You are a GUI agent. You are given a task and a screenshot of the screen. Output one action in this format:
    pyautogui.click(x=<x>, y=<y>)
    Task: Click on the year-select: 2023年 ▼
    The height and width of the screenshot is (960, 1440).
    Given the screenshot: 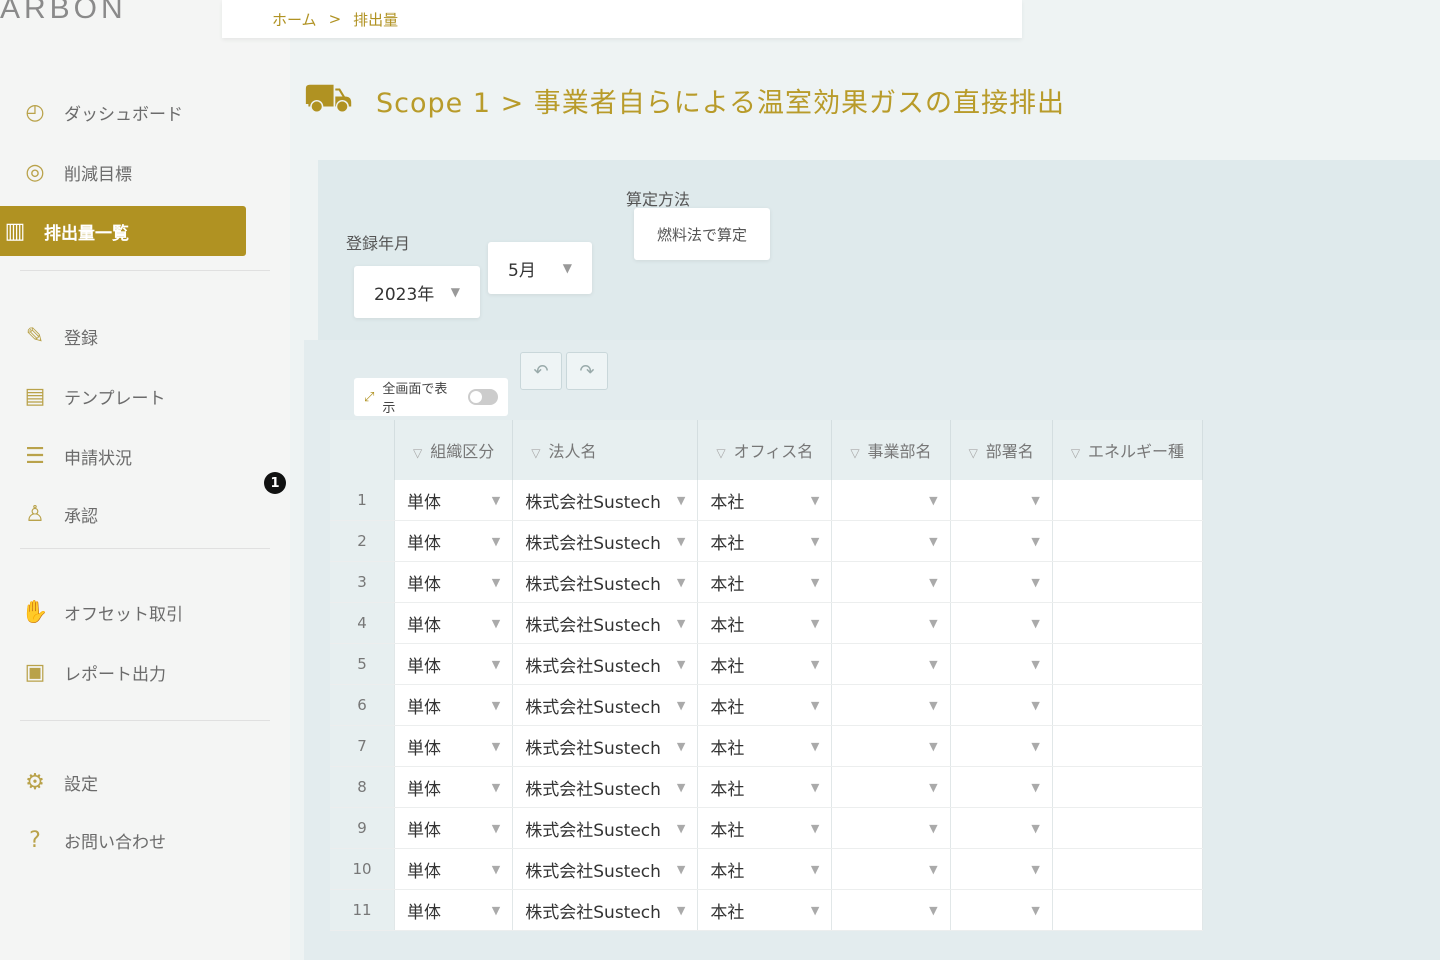 What is the action you would take?
    pyautogui.click(x=417, y=292)
    